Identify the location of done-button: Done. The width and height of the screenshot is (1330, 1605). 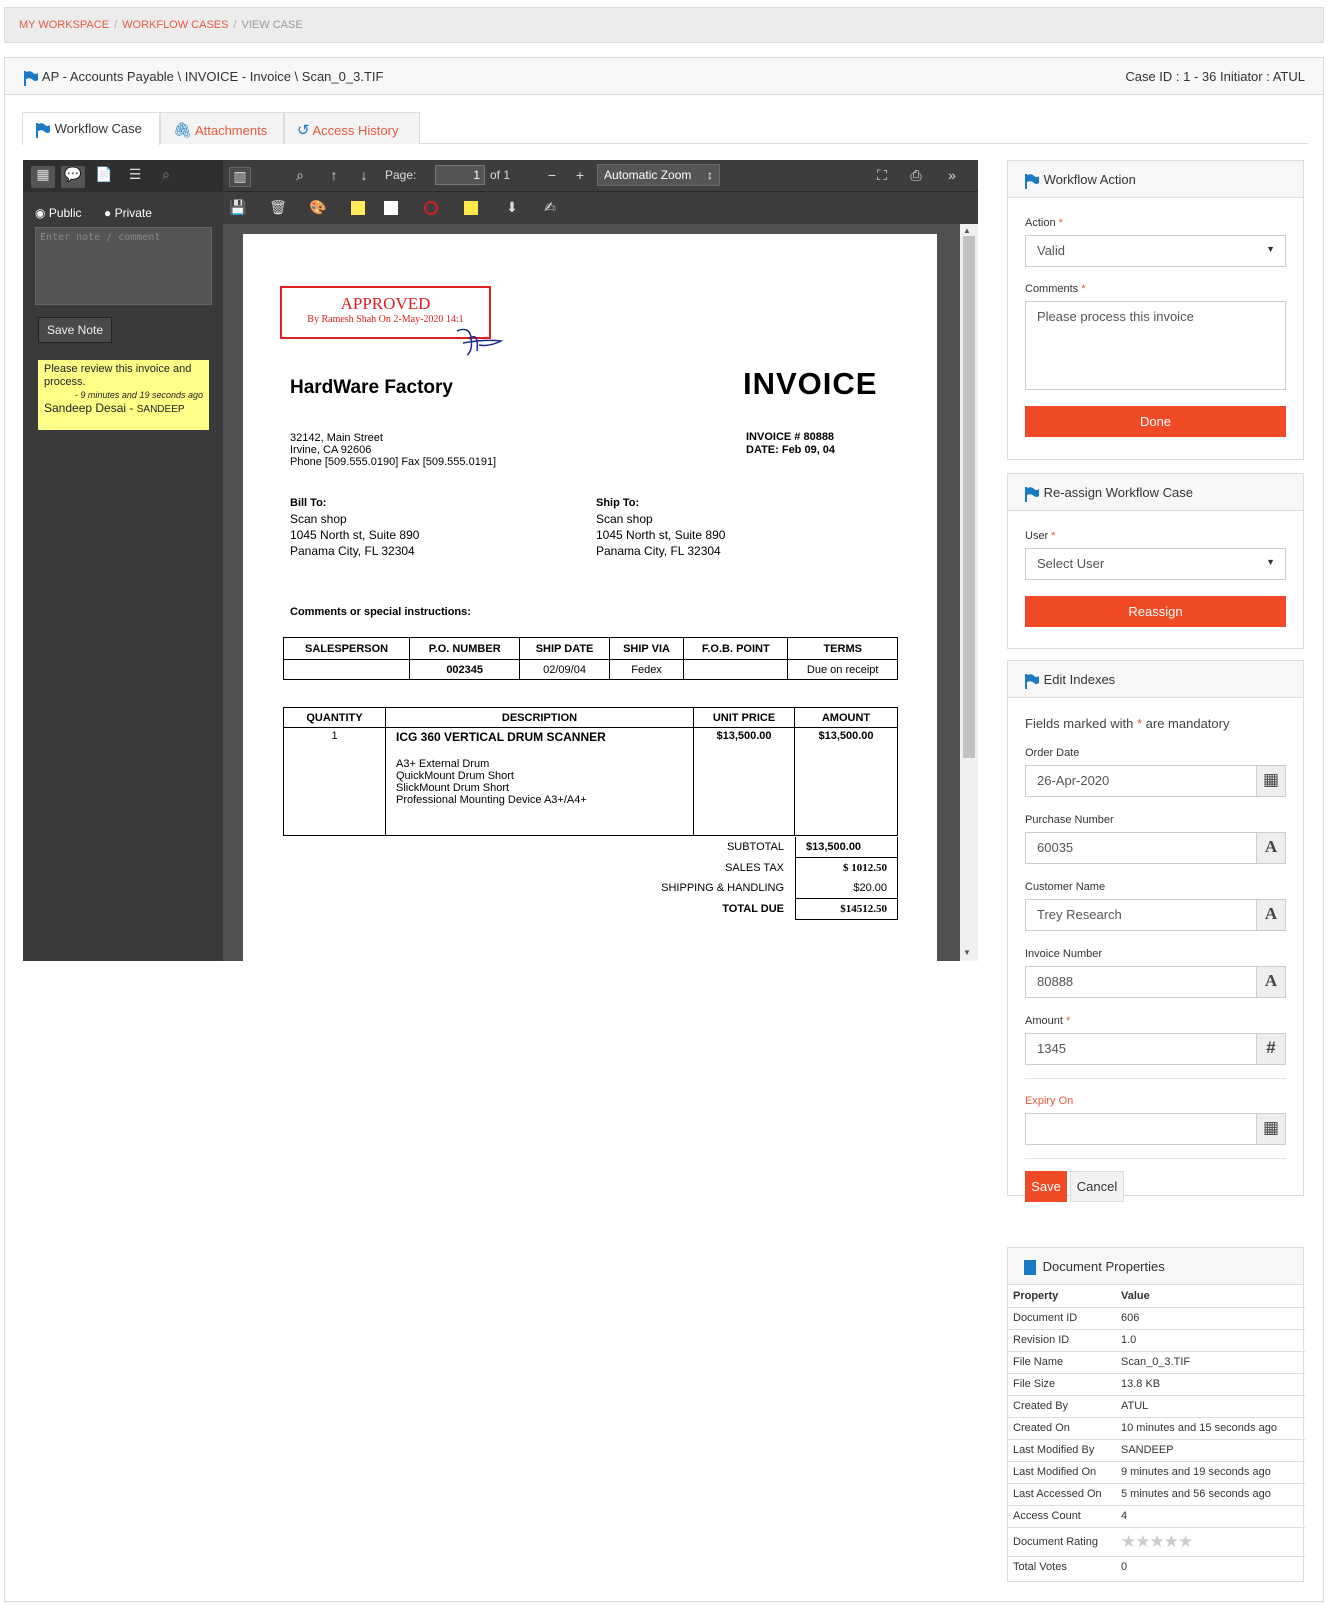
(1155, 421).